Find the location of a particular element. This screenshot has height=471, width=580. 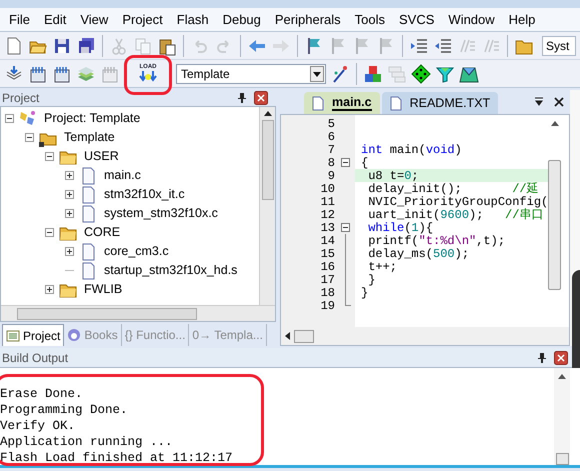

tree-item: core_cm3.c is located at coordinates (136, 251).